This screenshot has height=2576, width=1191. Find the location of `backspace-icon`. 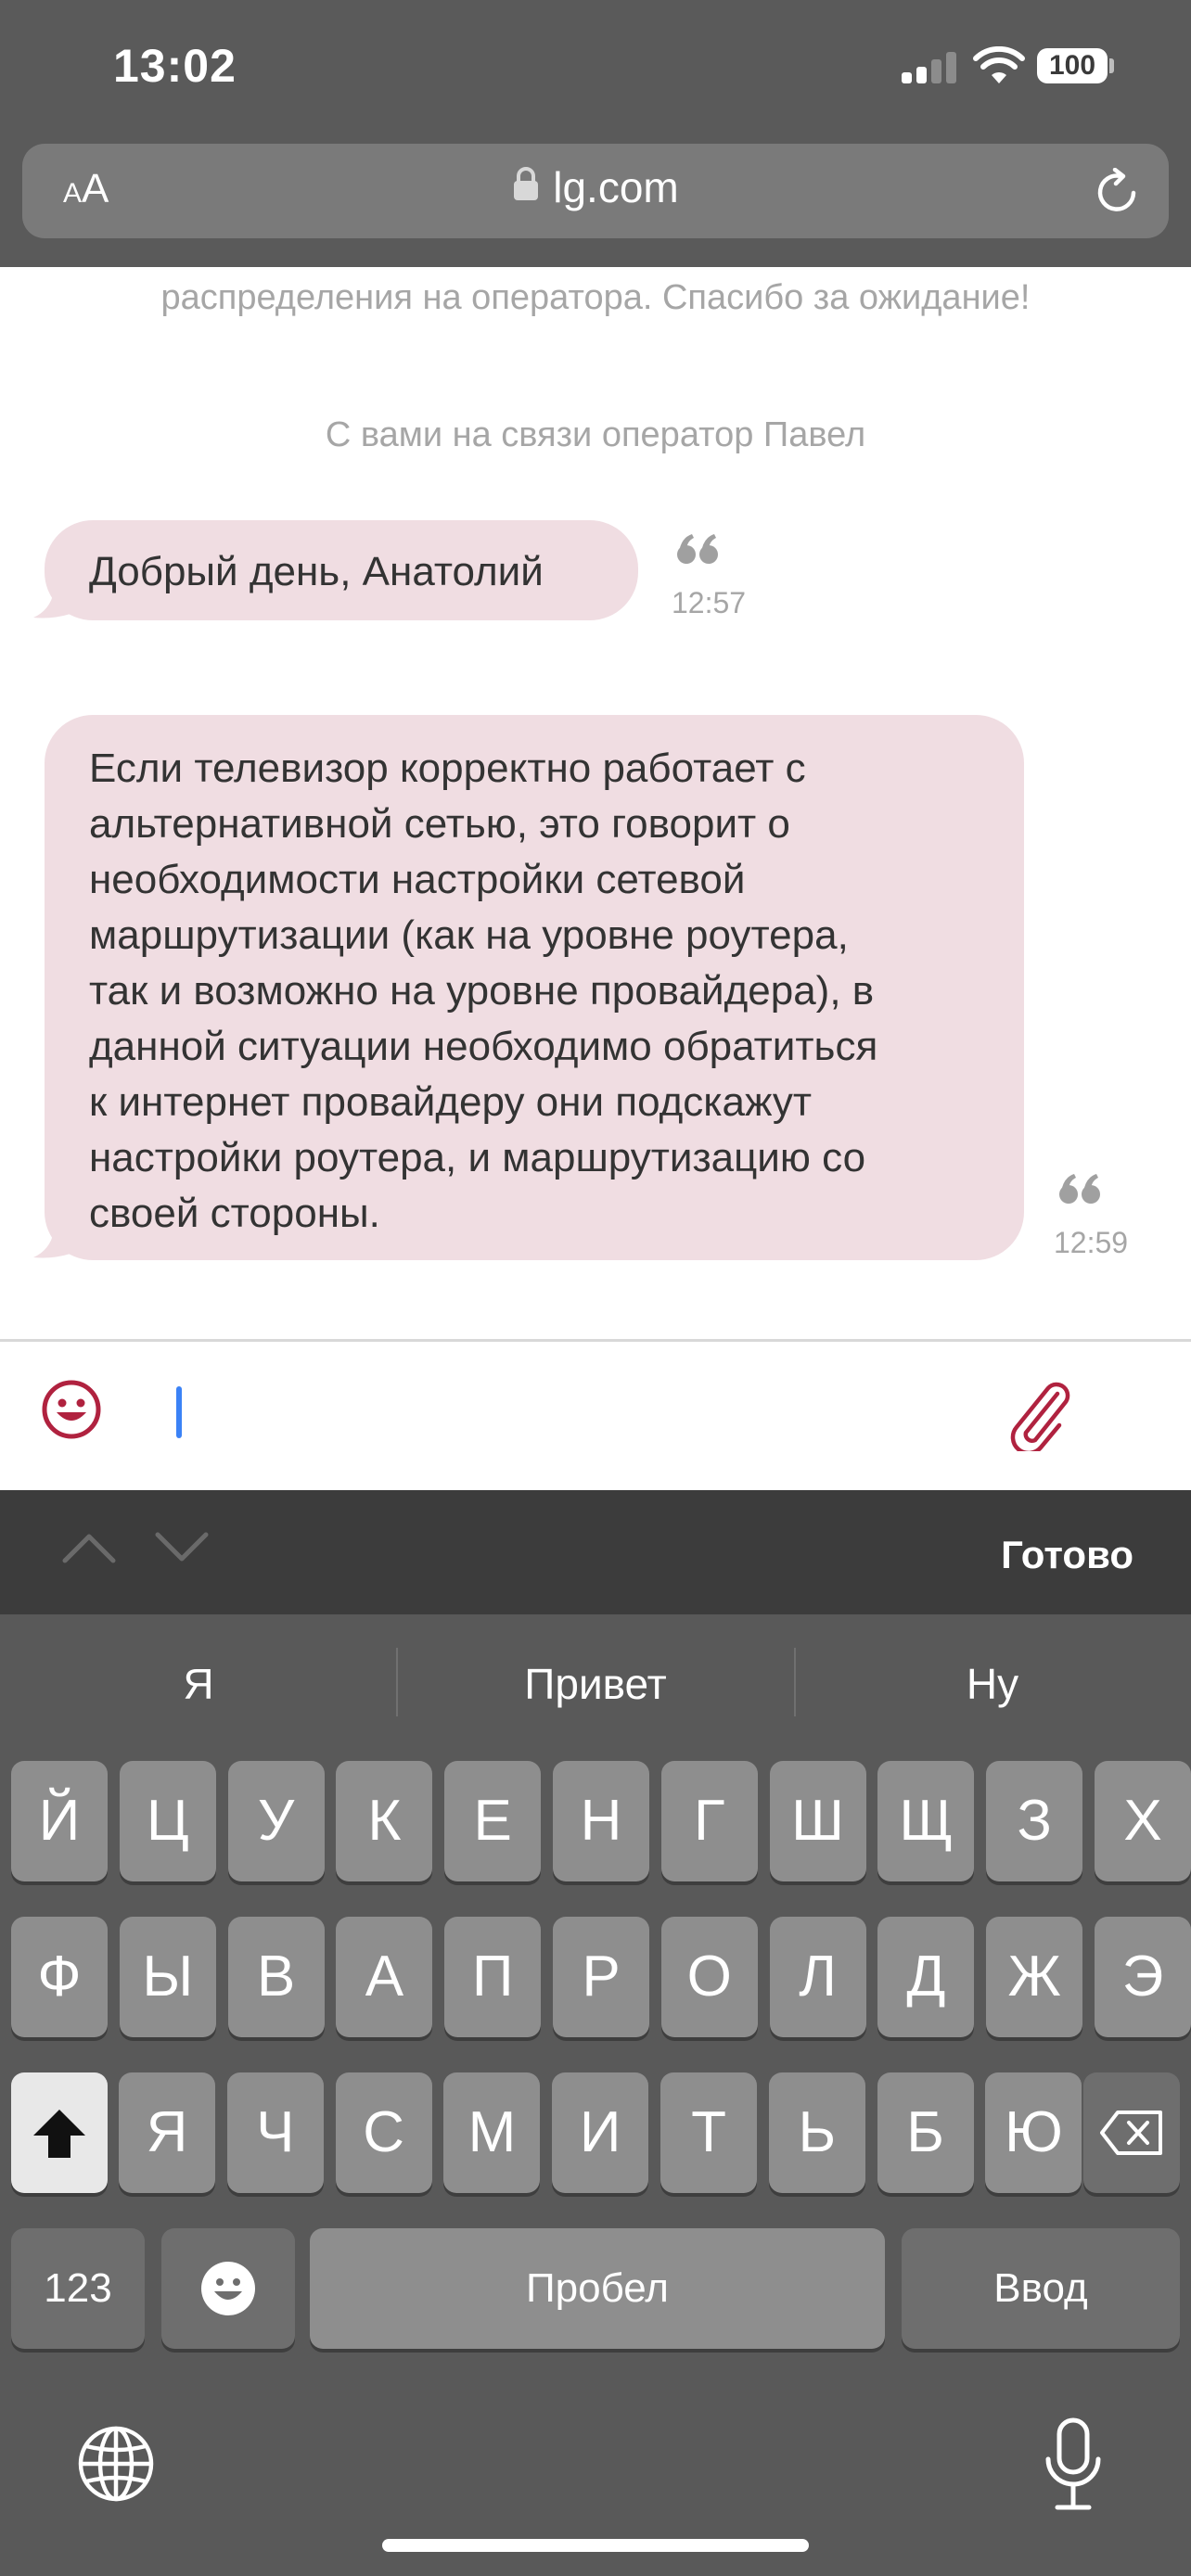

backspace-icon is located at coordinates (1131, 2133).